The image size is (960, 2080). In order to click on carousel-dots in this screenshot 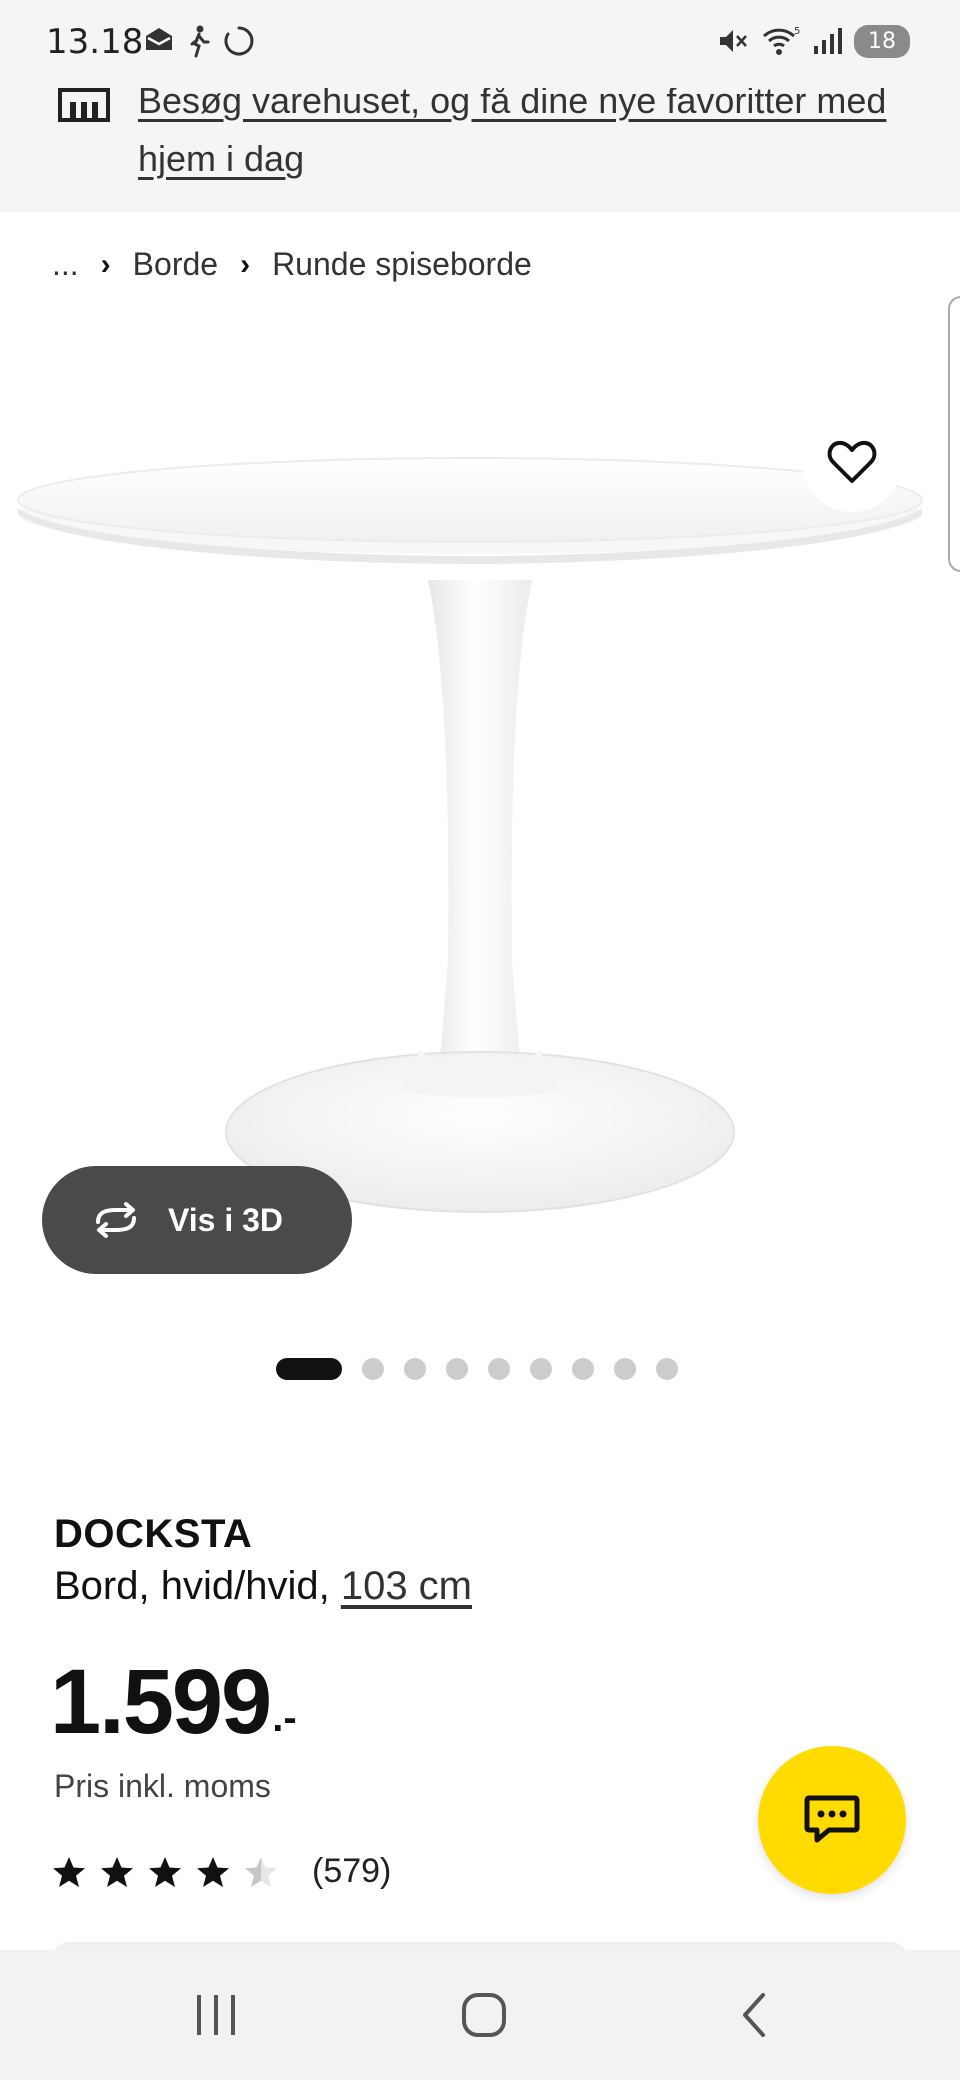, I will do `click(477, 1369)`.